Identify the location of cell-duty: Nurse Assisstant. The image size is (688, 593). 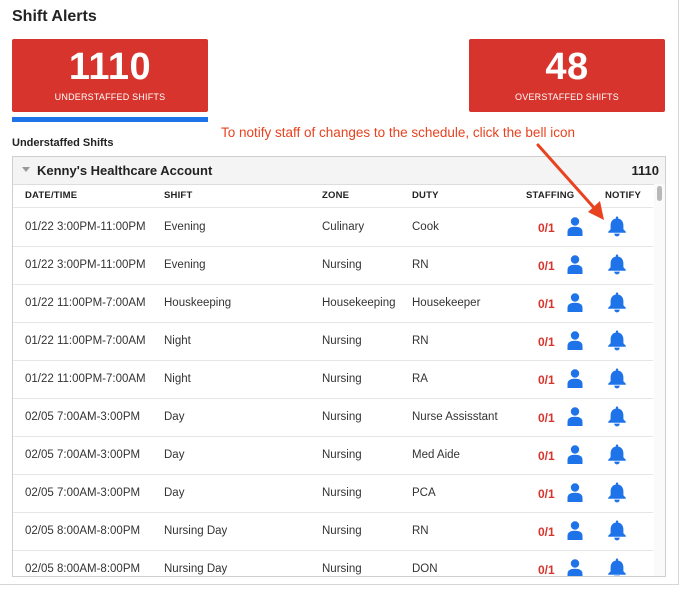
(455, 417).